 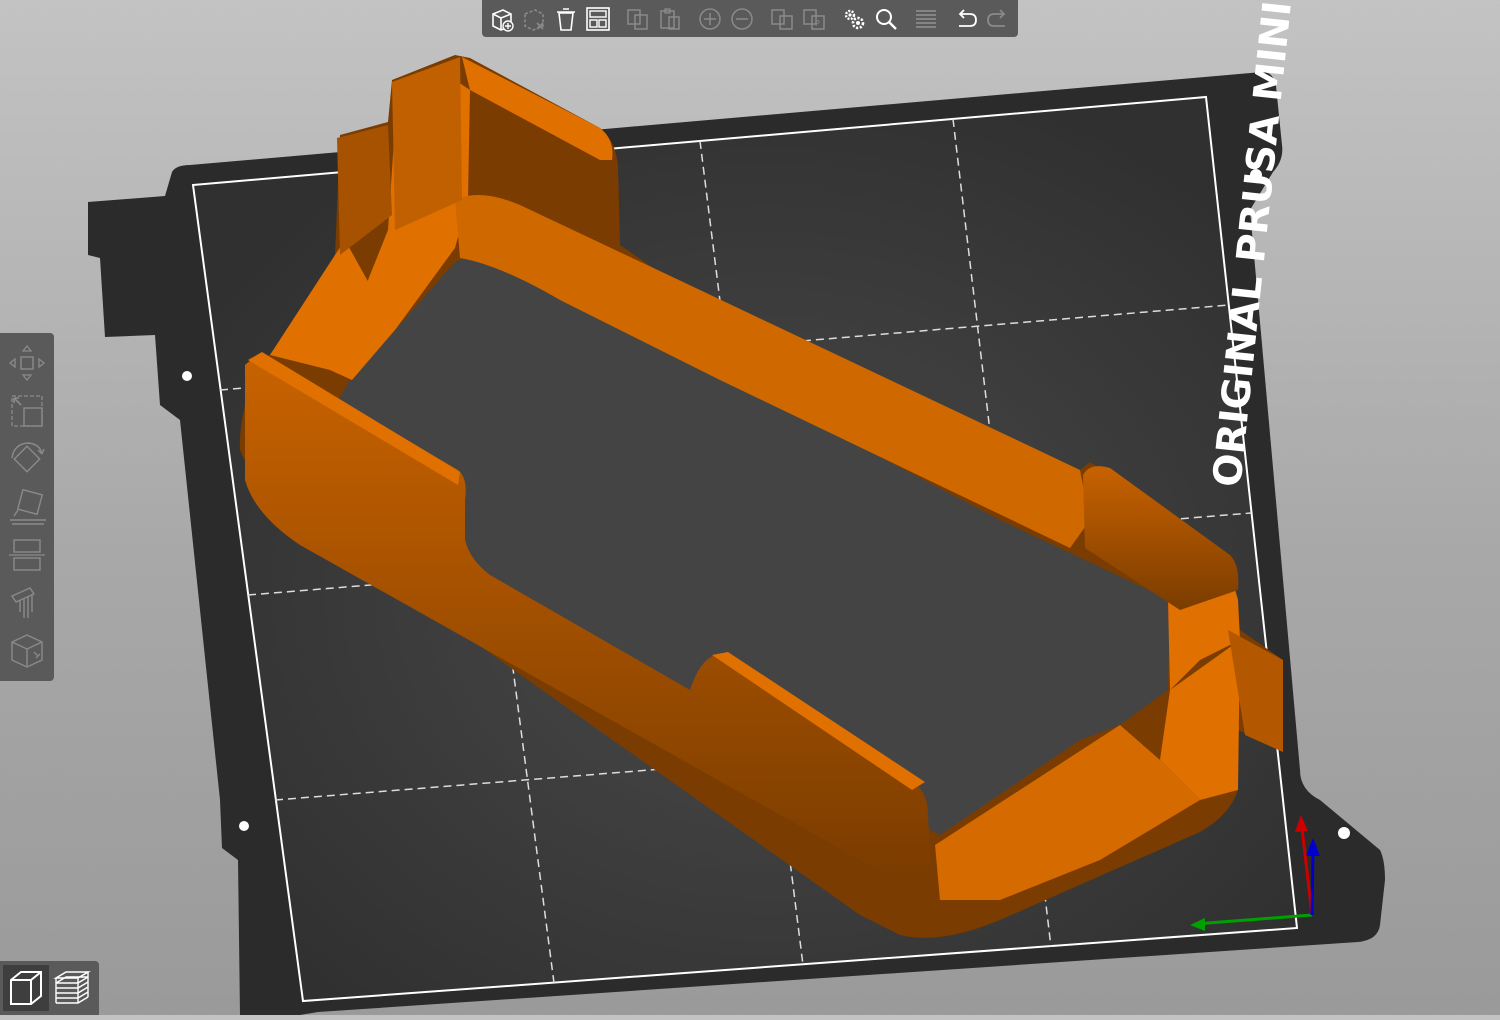 I want to click on 3d-view-button, so click(x=26, y=988).